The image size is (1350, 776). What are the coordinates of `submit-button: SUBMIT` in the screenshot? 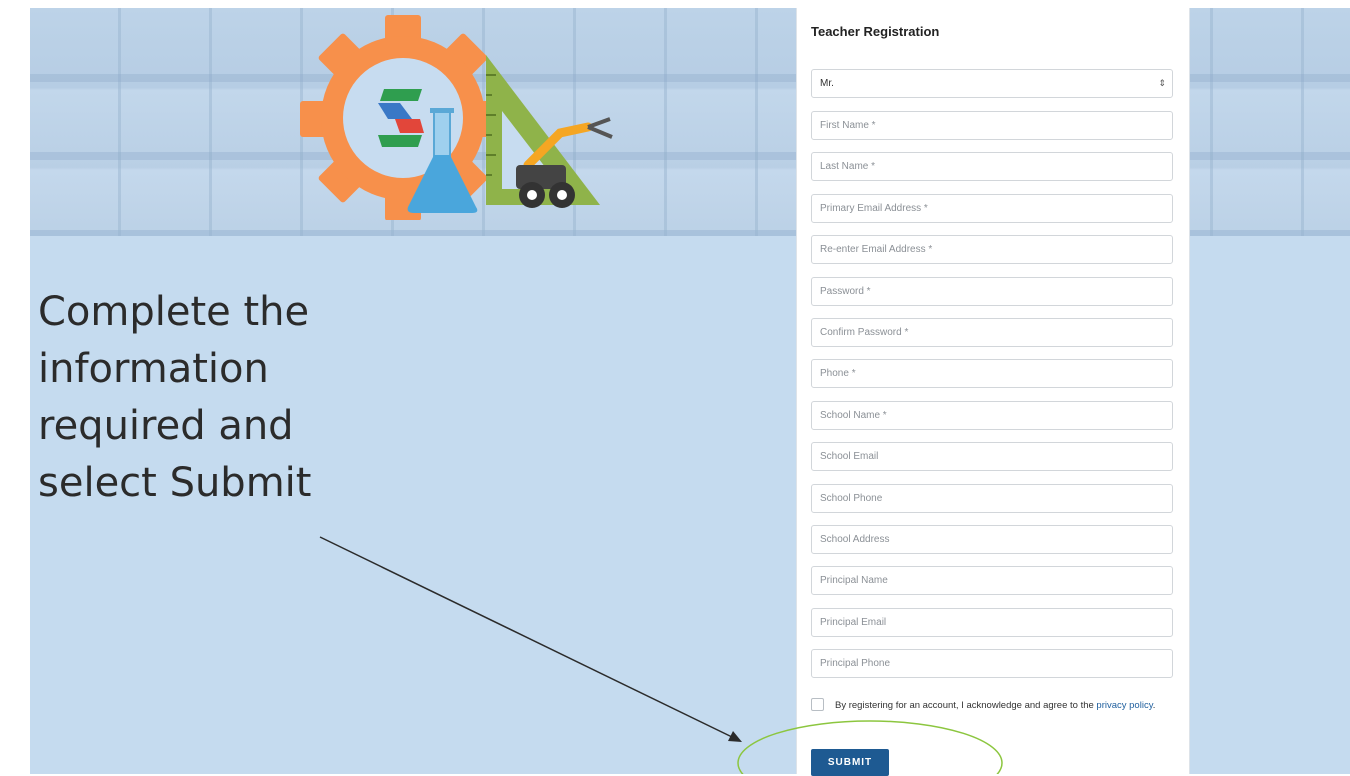 It's located at (850, 762).